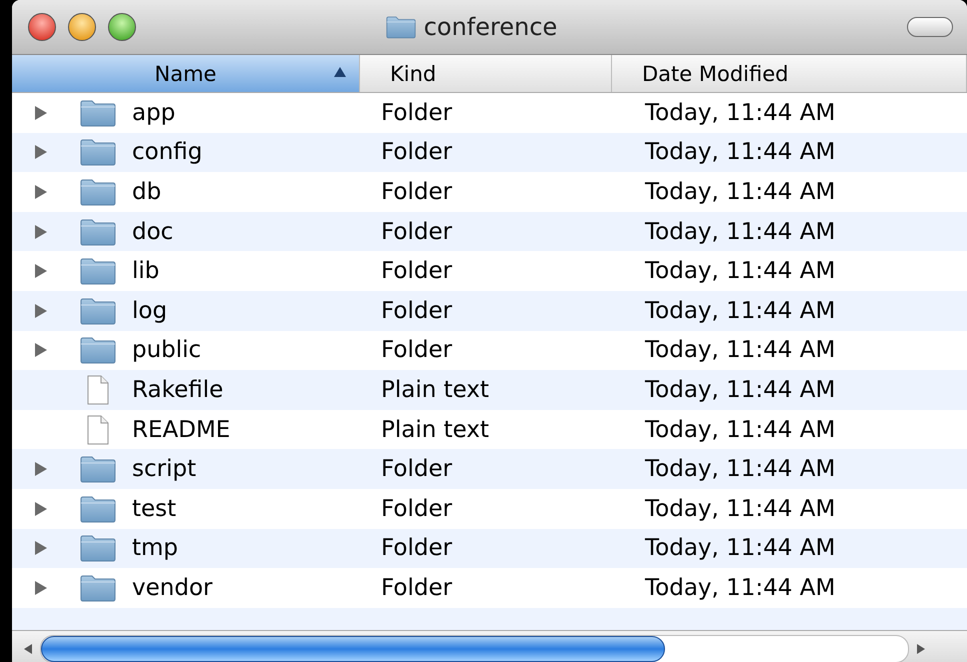 This screenshot has width=967, height=662. What do you see at coordinates (164, 469) in the screenshot?
I see `file-name: script` at bounding box center [164, 469].